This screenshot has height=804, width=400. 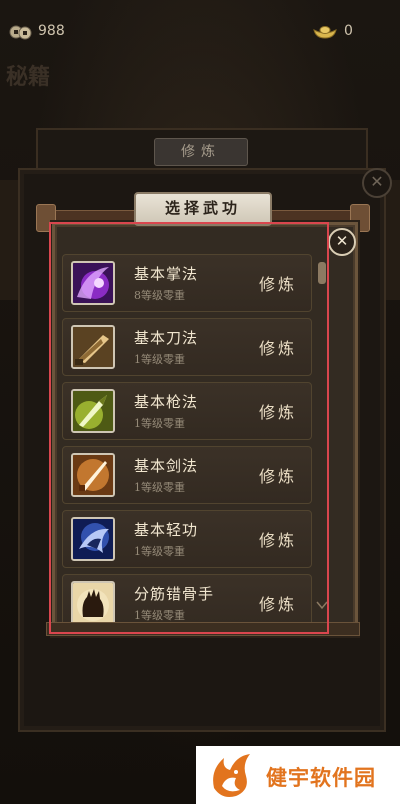 What do you see at coordinates (20, 32) in the screenshot?
I see `copper-coin-icon` at bounding box center [20, 32].